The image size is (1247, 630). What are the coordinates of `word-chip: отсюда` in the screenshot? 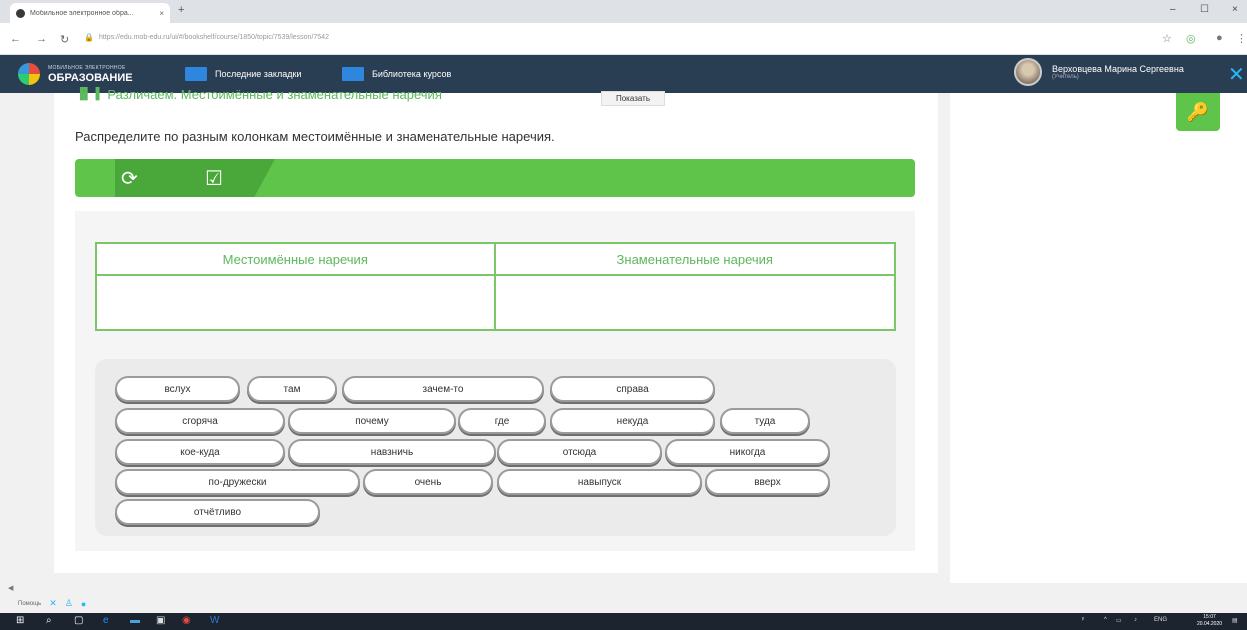 It's located at (579, 452).